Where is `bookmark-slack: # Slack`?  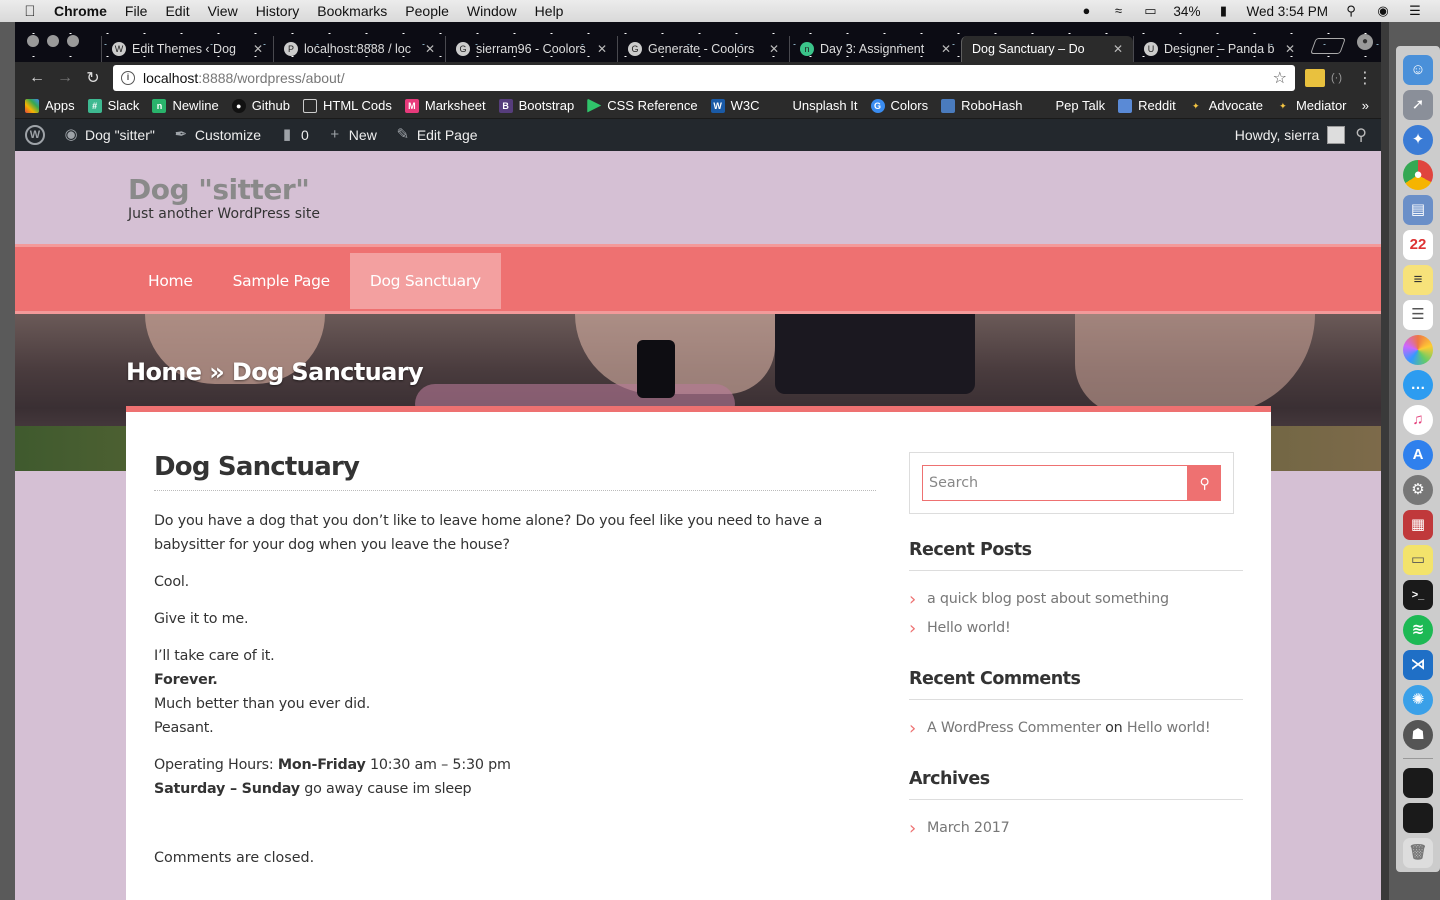
bookmark-slack: # Slack is located at coordinates (113, 105).